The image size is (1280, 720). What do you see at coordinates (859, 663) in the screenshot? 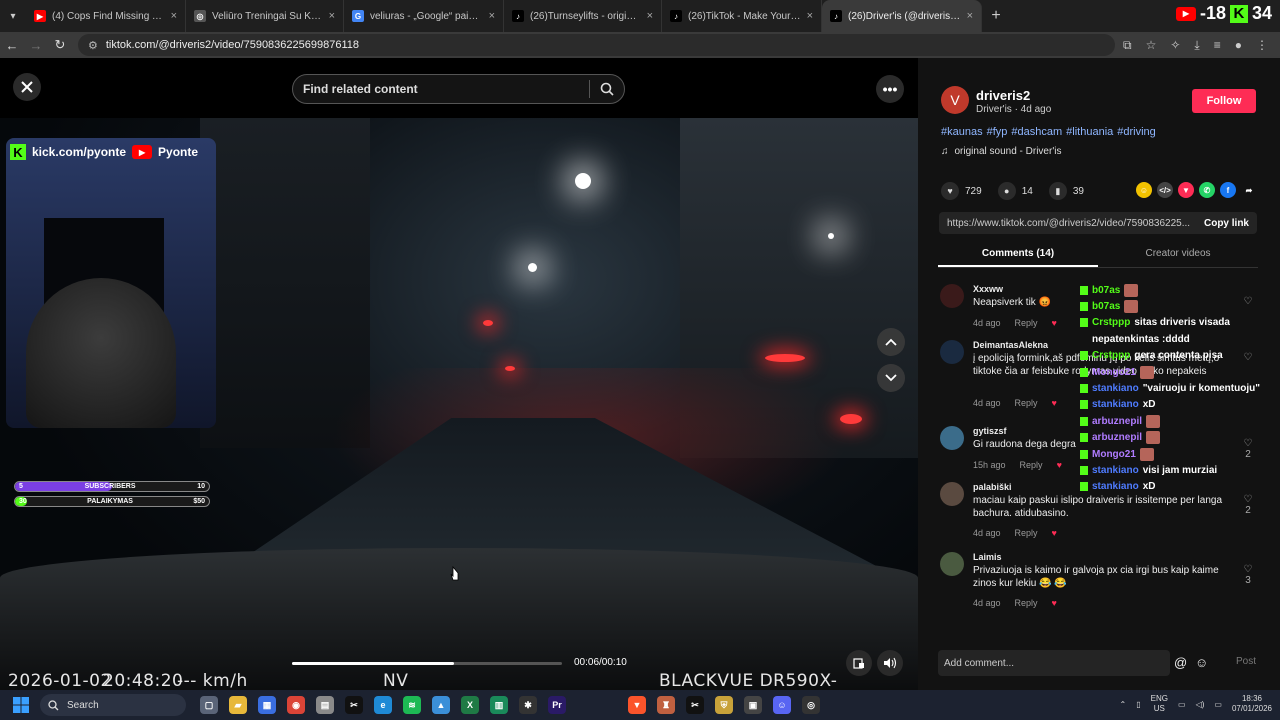
I see `pip-button` at bounding box center [859, 663].